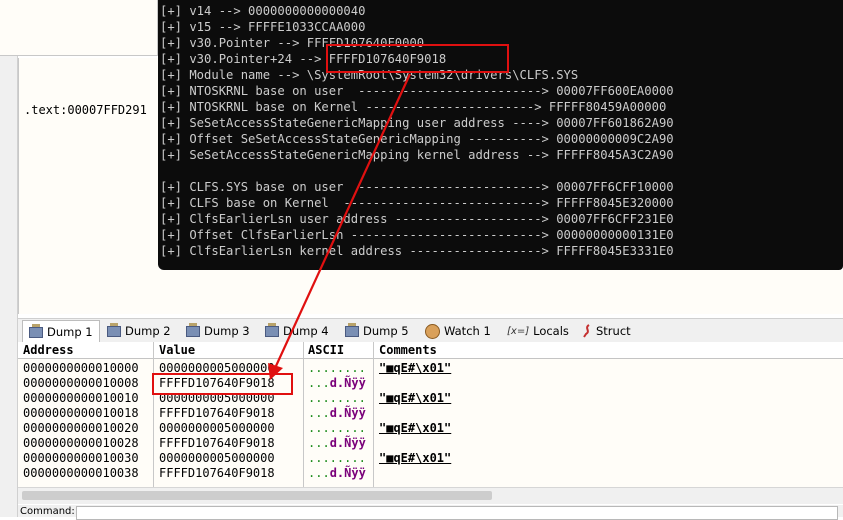  What do you see at coordinates (430, 443) in the screenshot?
I see `dump-row: 0000000000010028 FFFFD107640F9018 ...d.Ñÿÿ` at bounding box center [430, 443].